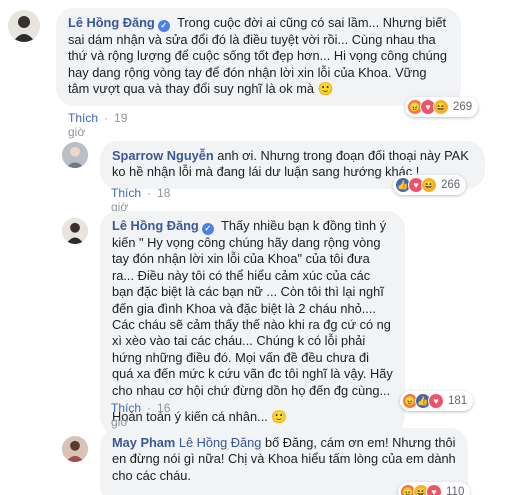 This screenshot has width=517, height=495. I want to click on reaction-count: 266, so click(451, 185).